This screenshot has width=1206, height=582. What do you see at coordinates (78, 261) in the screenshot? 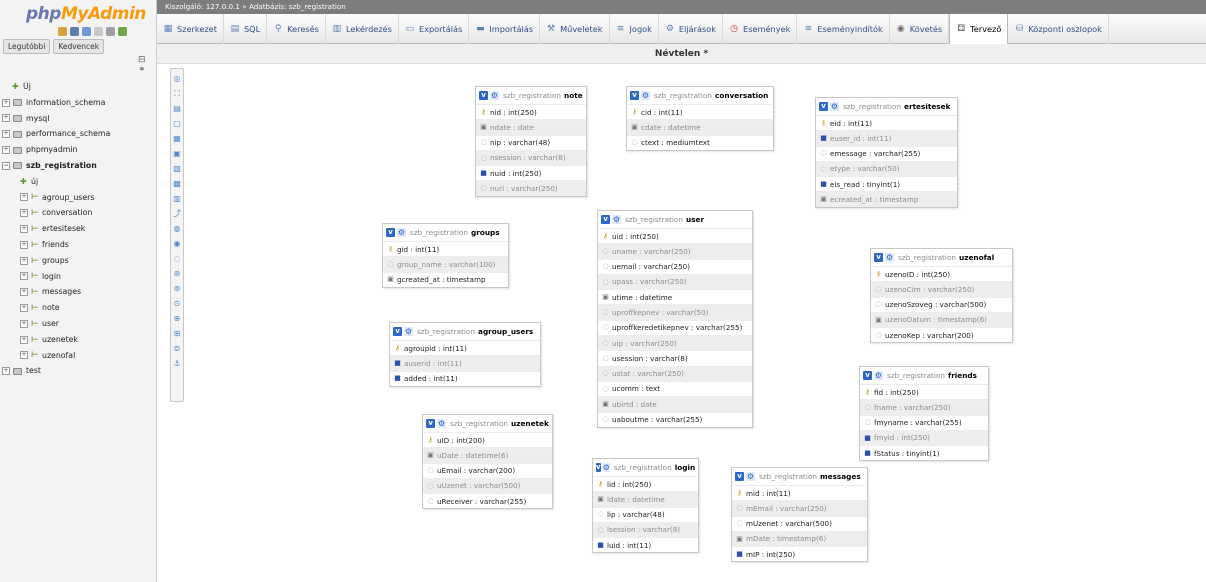
I see `tree-item-groups: + ⊢ groups` at bounding box center [78, 261].